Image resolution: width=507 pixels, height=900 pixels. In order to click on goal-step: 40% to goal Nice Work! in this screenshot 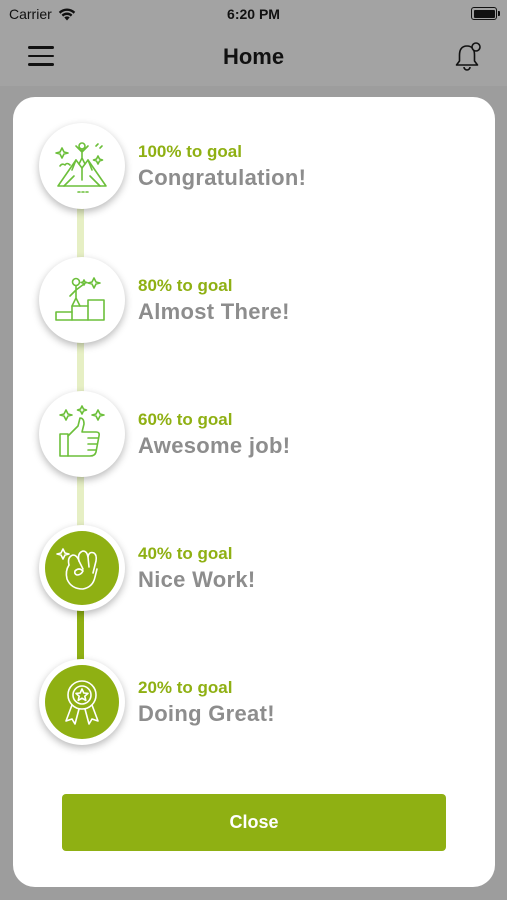, I will do `click(259, 570)`.